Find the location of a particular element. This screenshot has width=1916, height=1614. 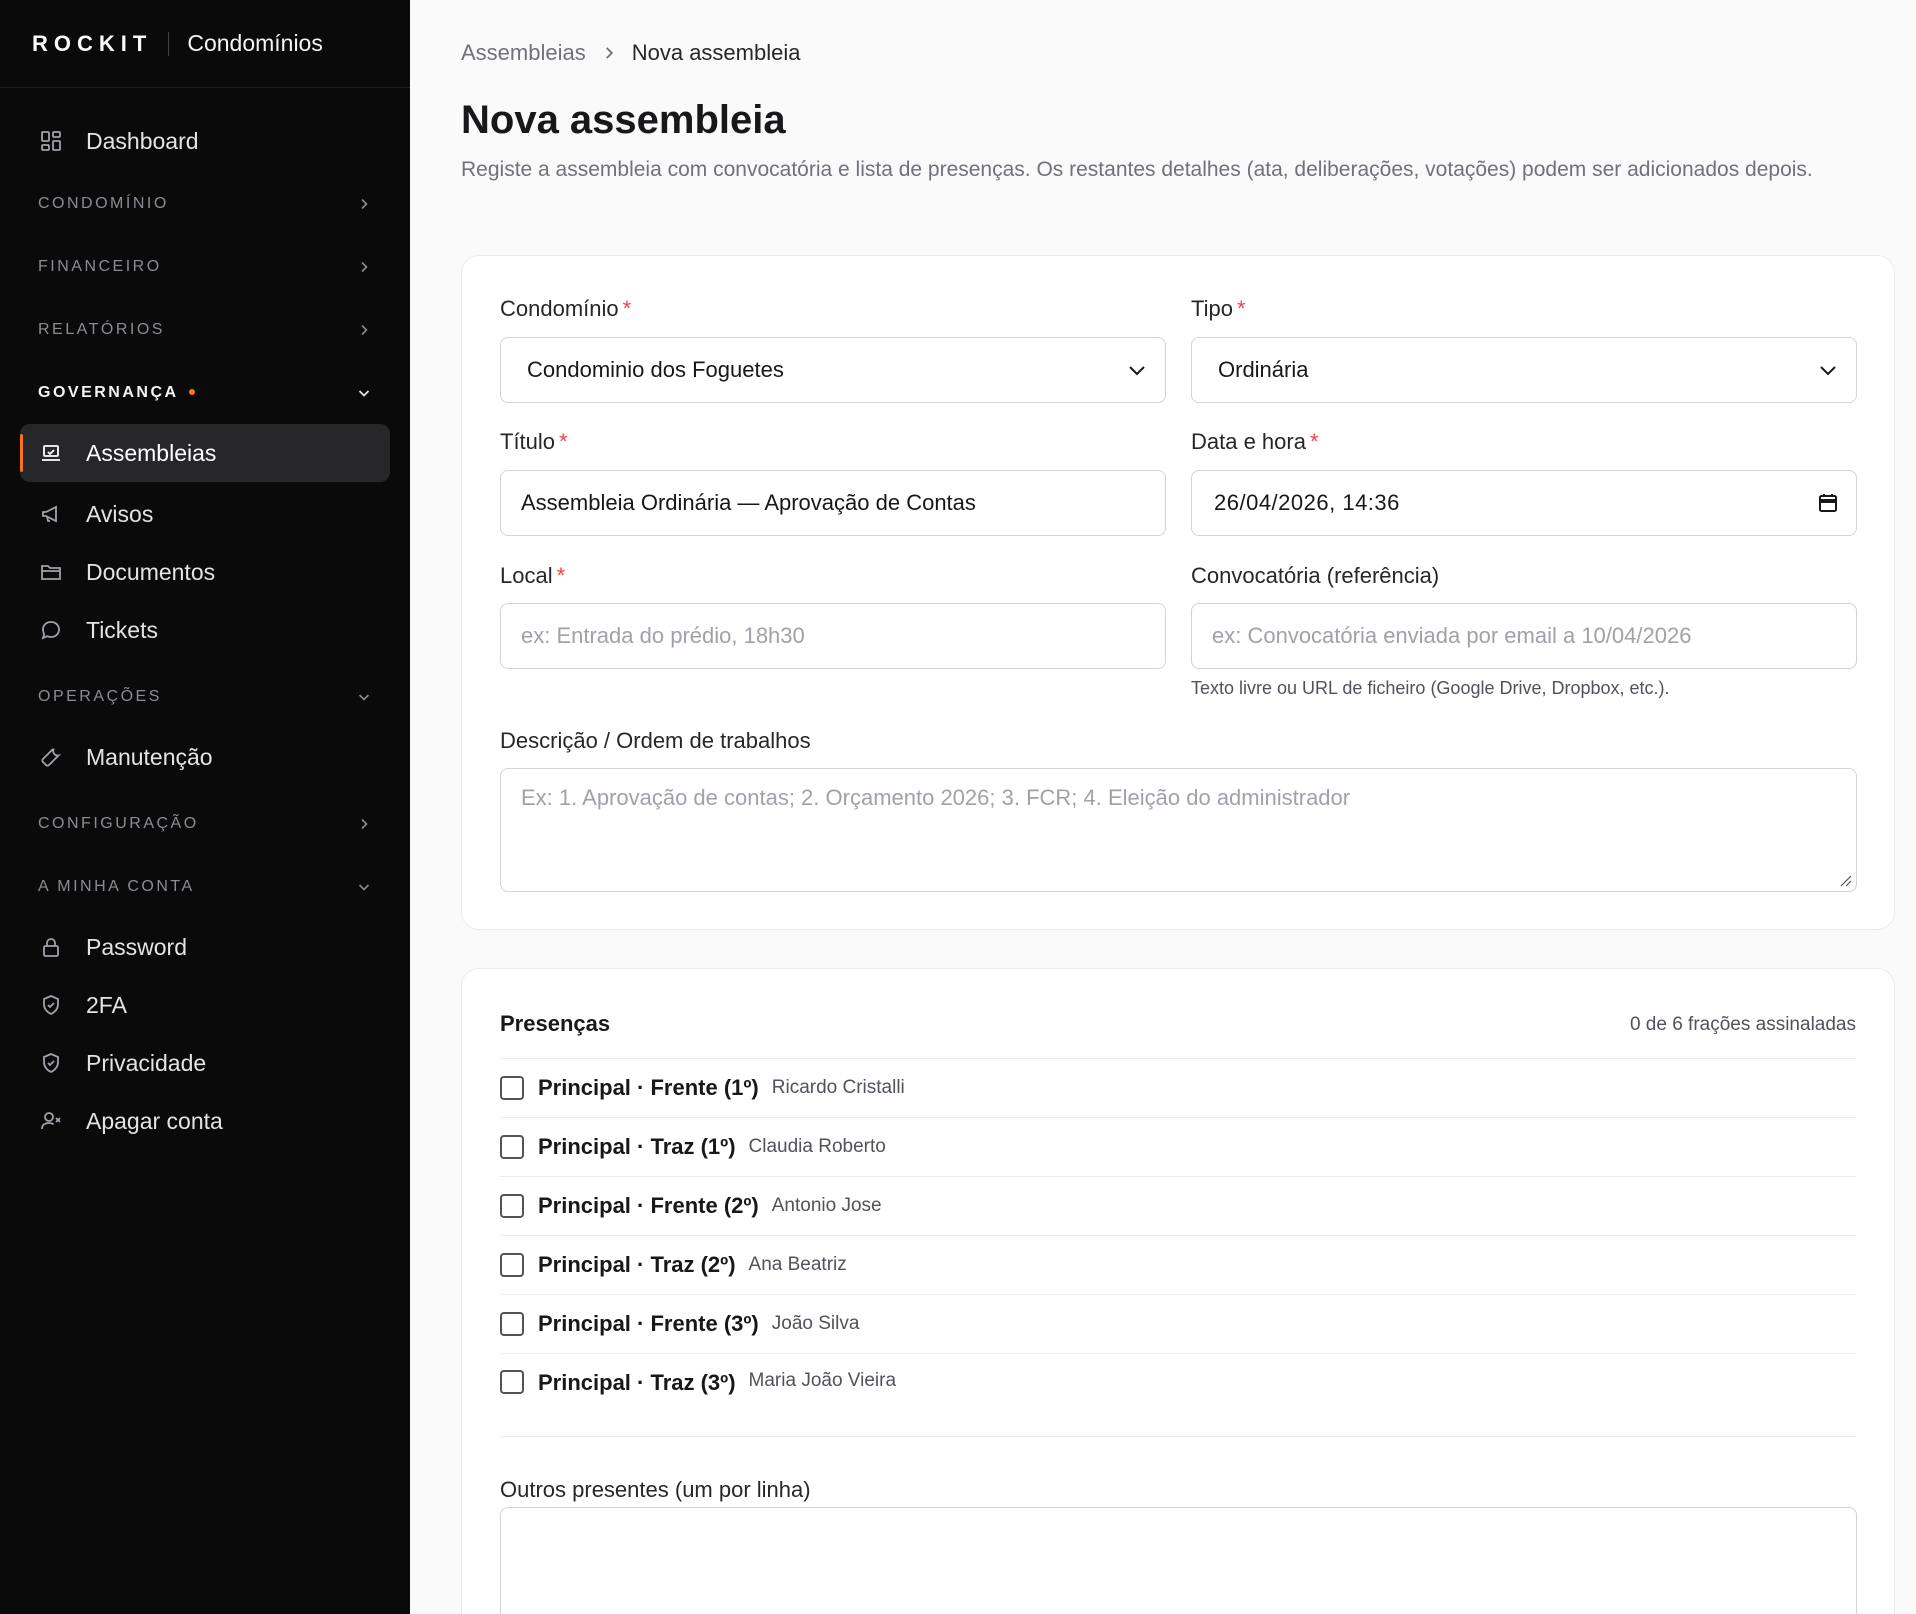

brand-divider is located at coordinates (169, 43).